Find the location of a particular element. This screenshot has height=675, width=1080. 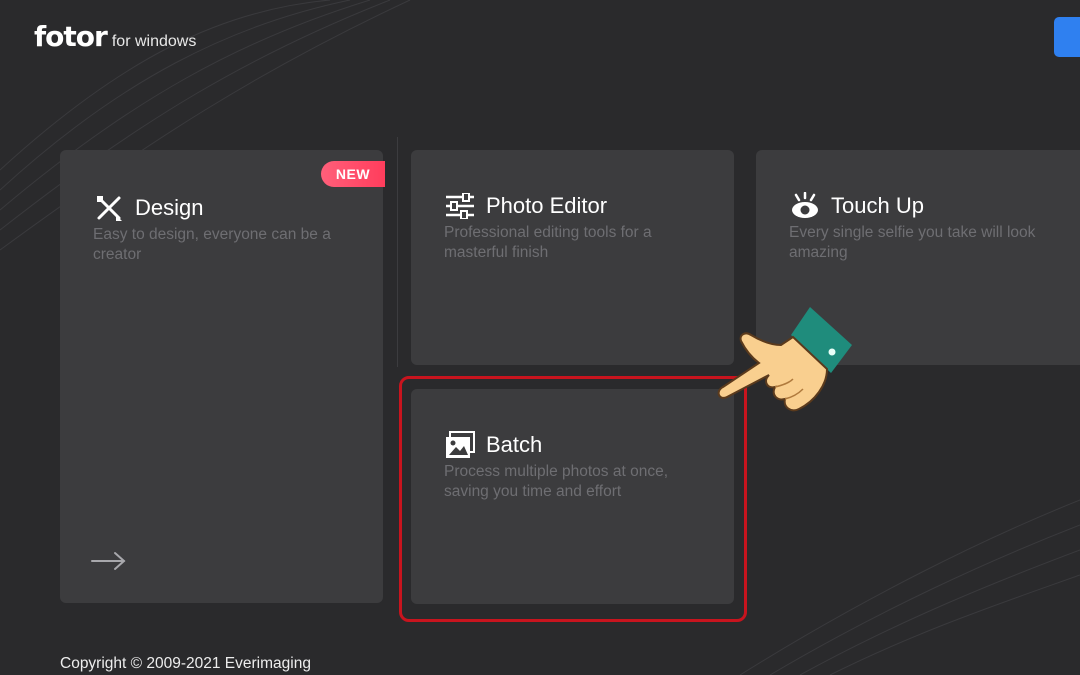

sliders-icon is located at coordinates (460, 206).